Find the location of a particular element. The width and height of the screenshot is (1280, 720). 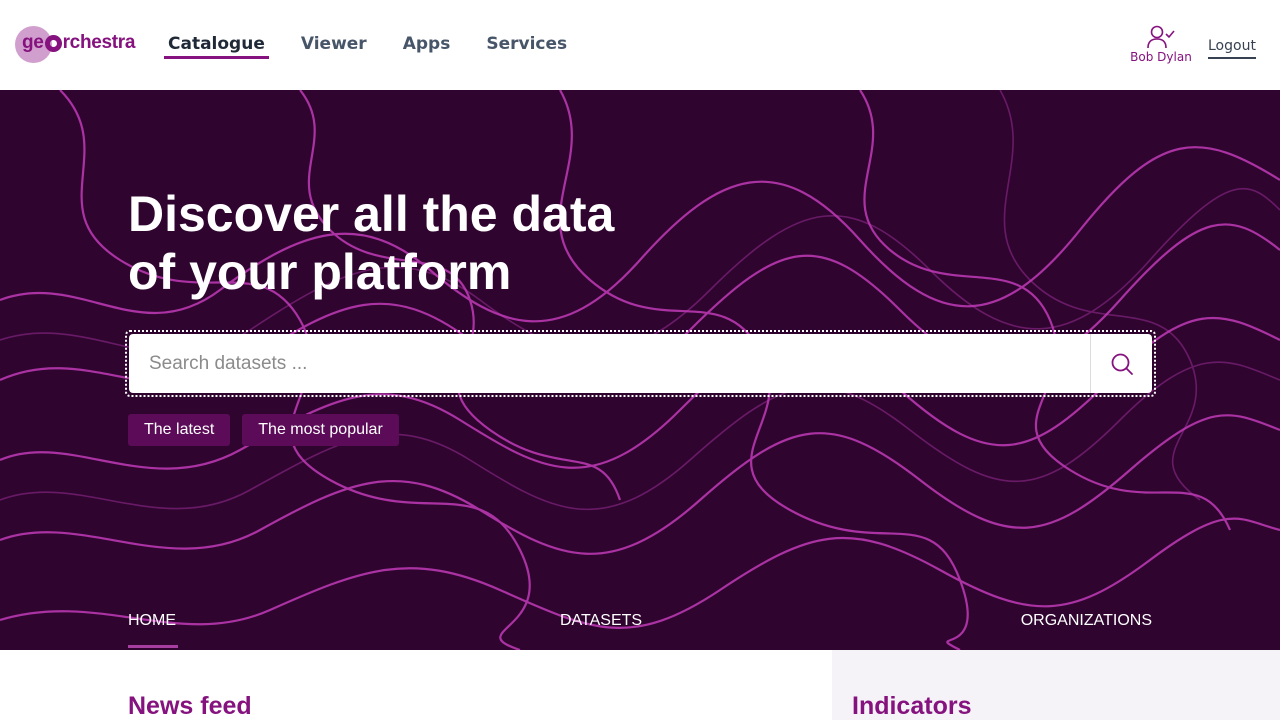

news-feed-title: News feed is located at coordinates (190, 706).